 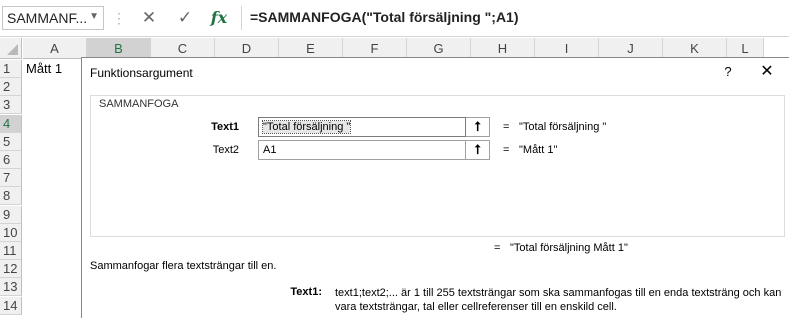 I want to click on row-header: 8, so click(x=11, y=196).